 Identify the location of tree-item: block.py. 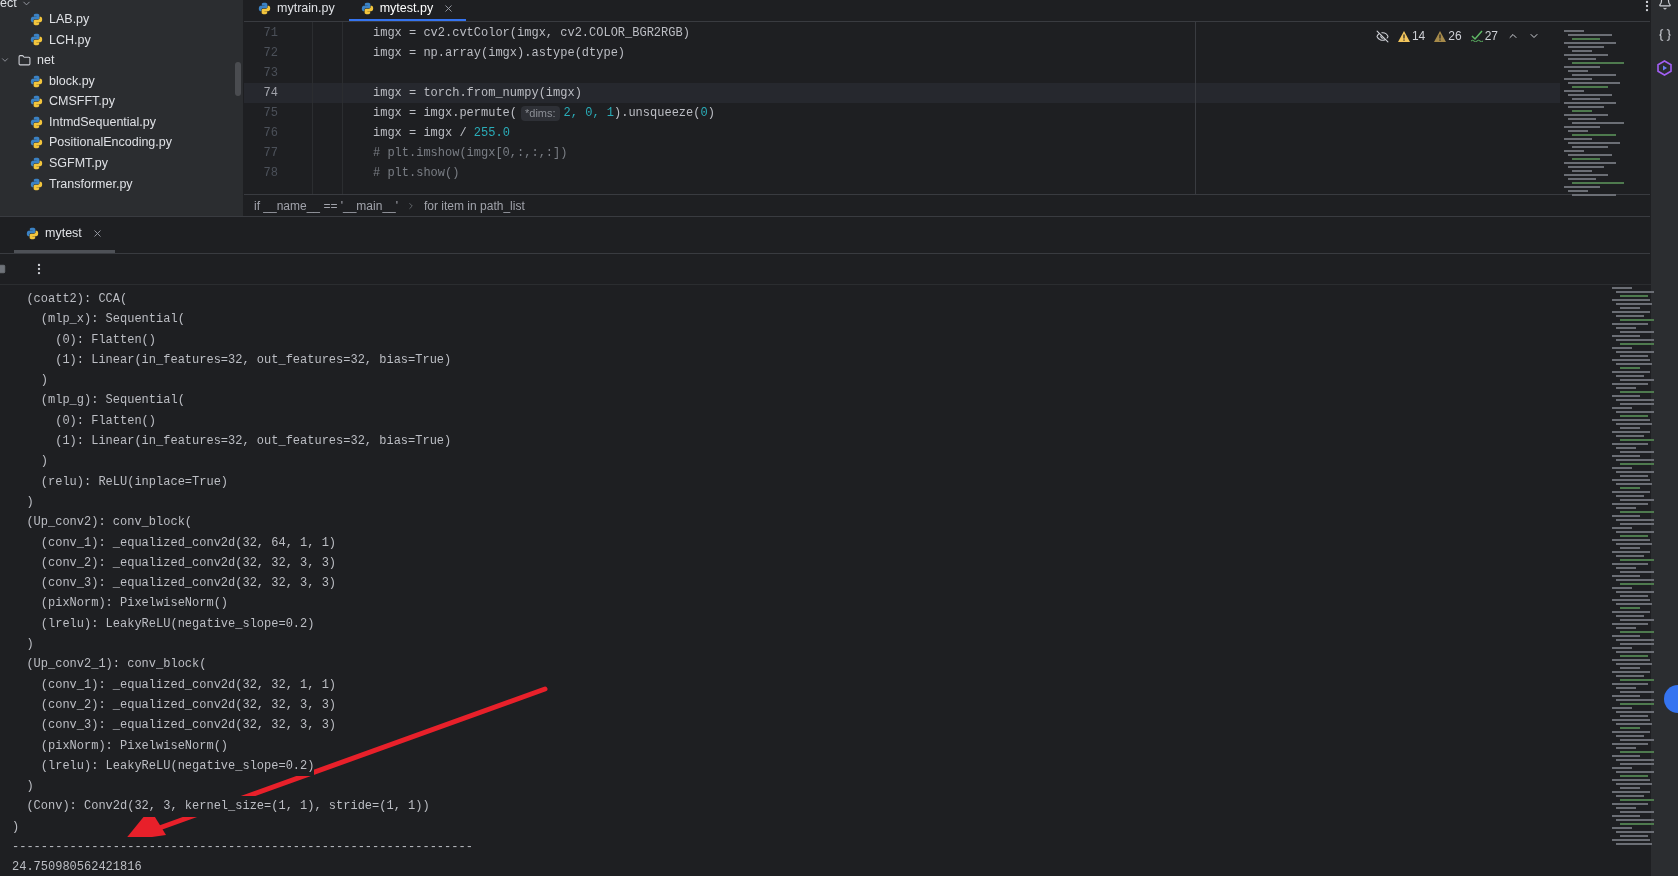
(72, 81).